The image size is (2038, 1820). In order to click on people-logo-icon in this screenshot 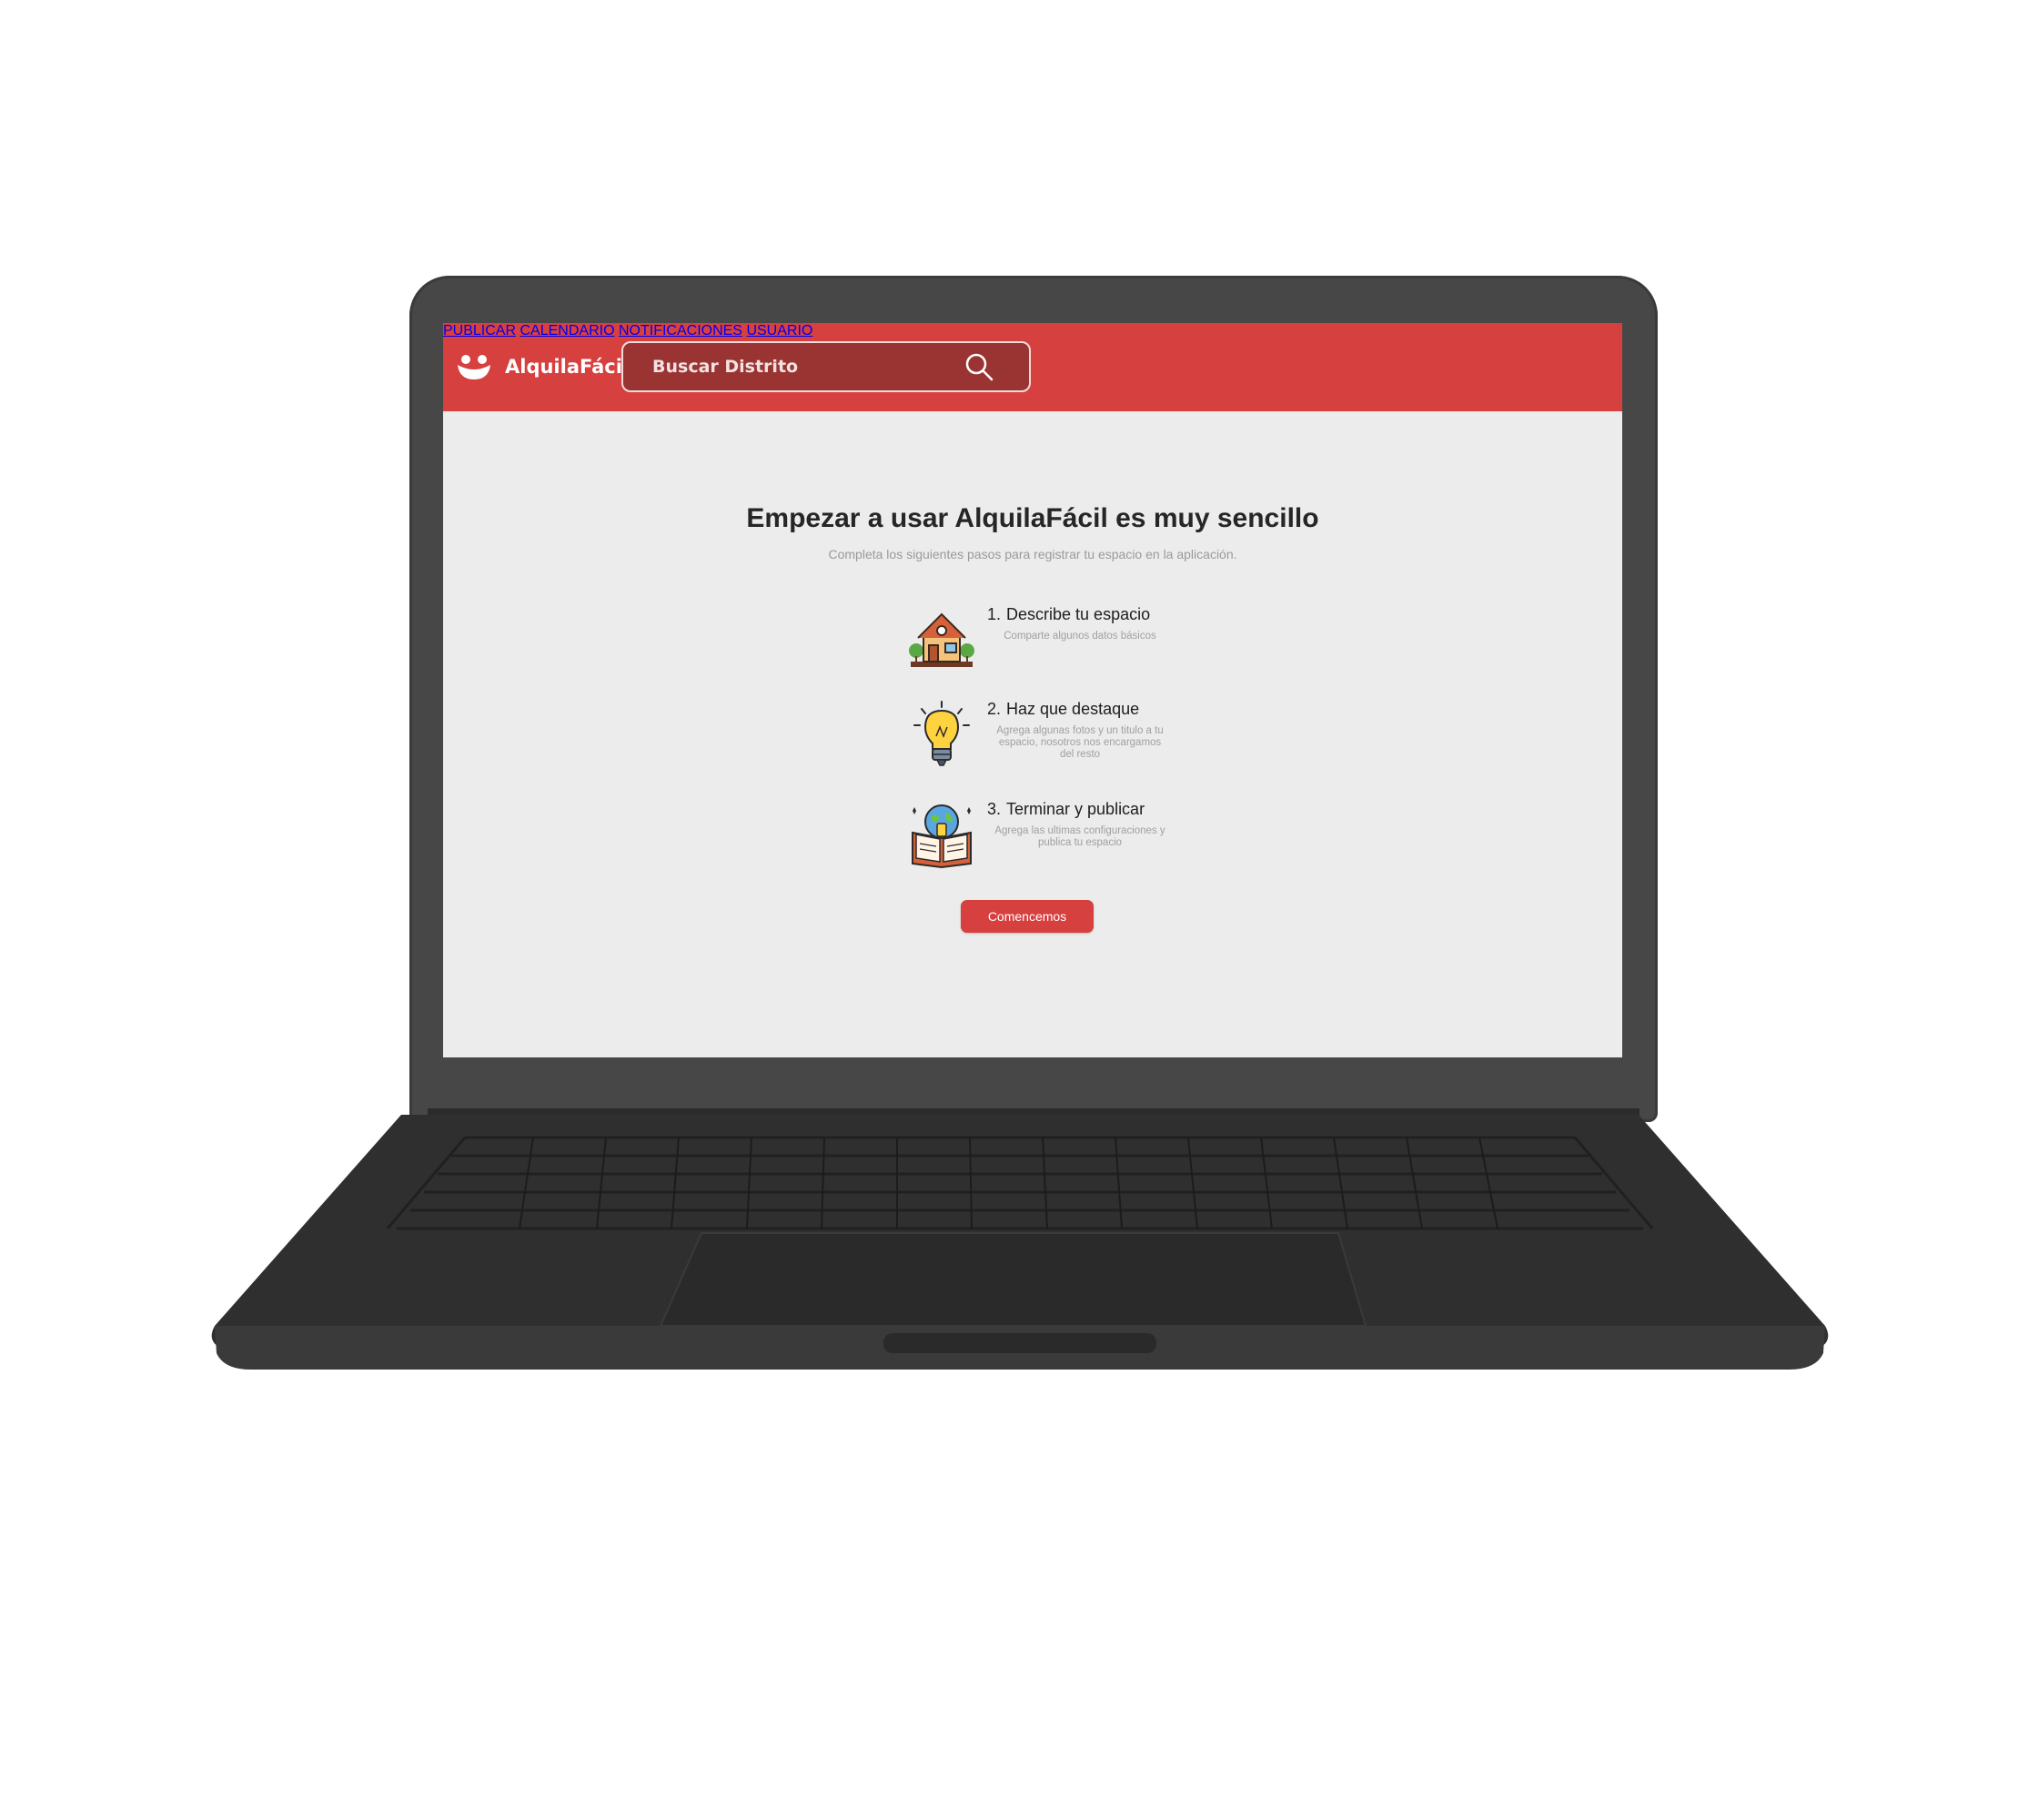, I will do `click(474, 367)`.